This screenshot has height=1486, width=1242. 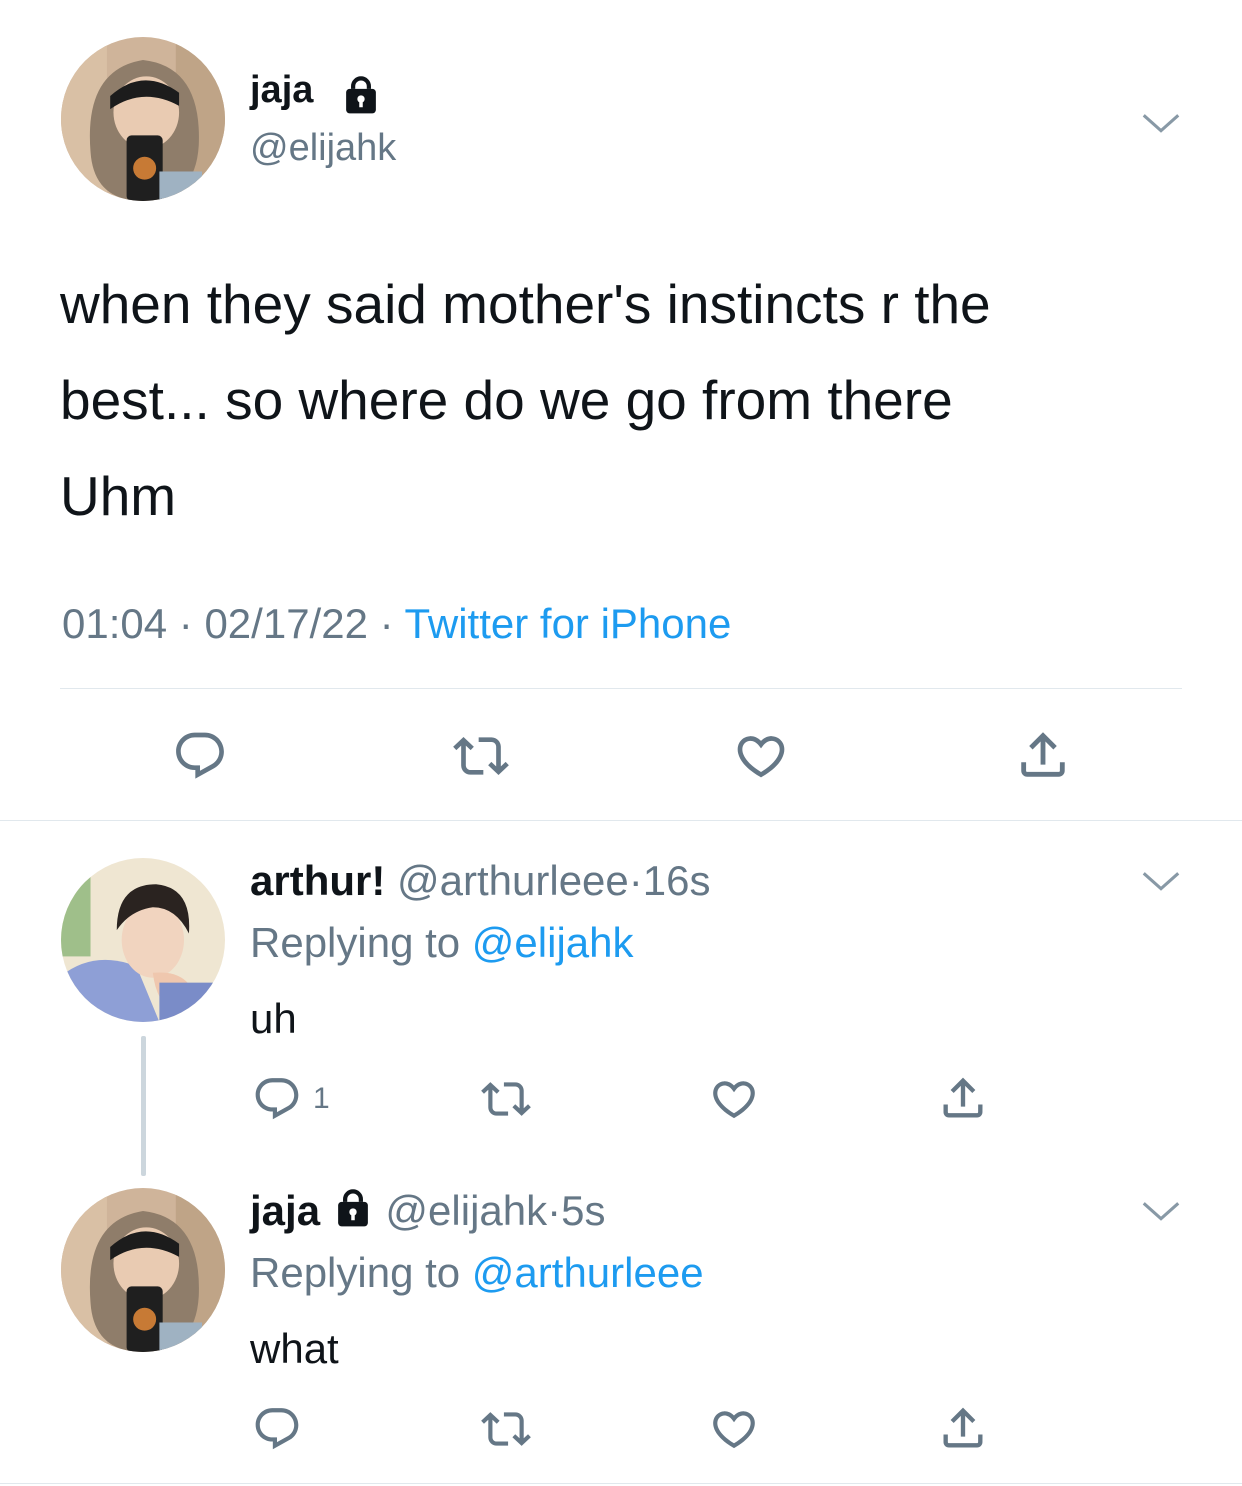 I want to click on replying-to: Replying to @elijahk, so click(x=442, y=943).